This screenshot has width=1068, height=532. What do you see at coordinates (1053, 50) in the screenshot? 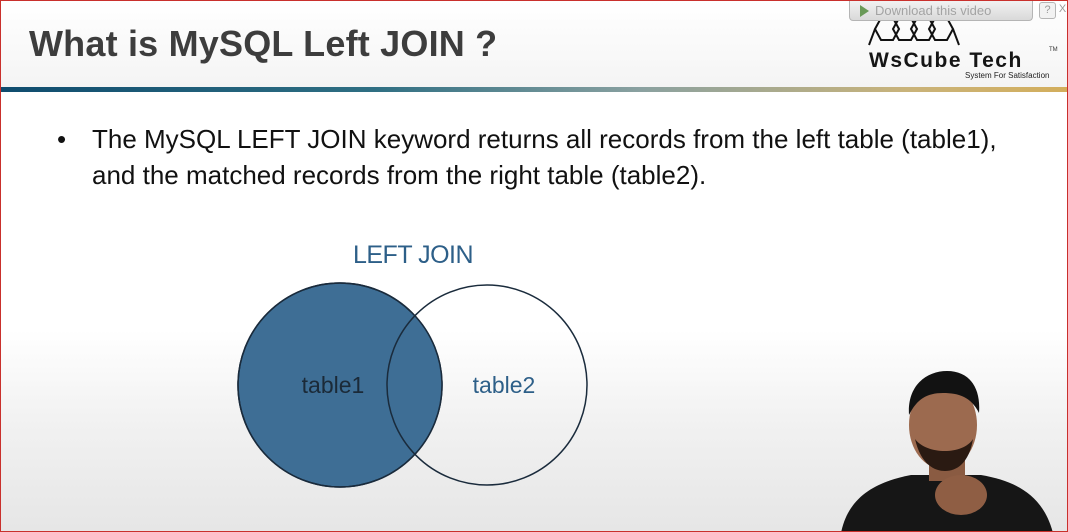
I see `logo-trademark: TM` at bounding box center [1053, 50].